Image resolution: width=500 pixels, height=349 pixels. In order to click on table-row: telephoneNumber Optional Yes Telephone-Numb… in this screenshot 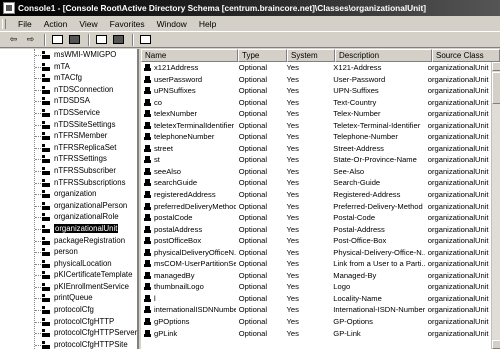, I will do `click(316, 137)`.